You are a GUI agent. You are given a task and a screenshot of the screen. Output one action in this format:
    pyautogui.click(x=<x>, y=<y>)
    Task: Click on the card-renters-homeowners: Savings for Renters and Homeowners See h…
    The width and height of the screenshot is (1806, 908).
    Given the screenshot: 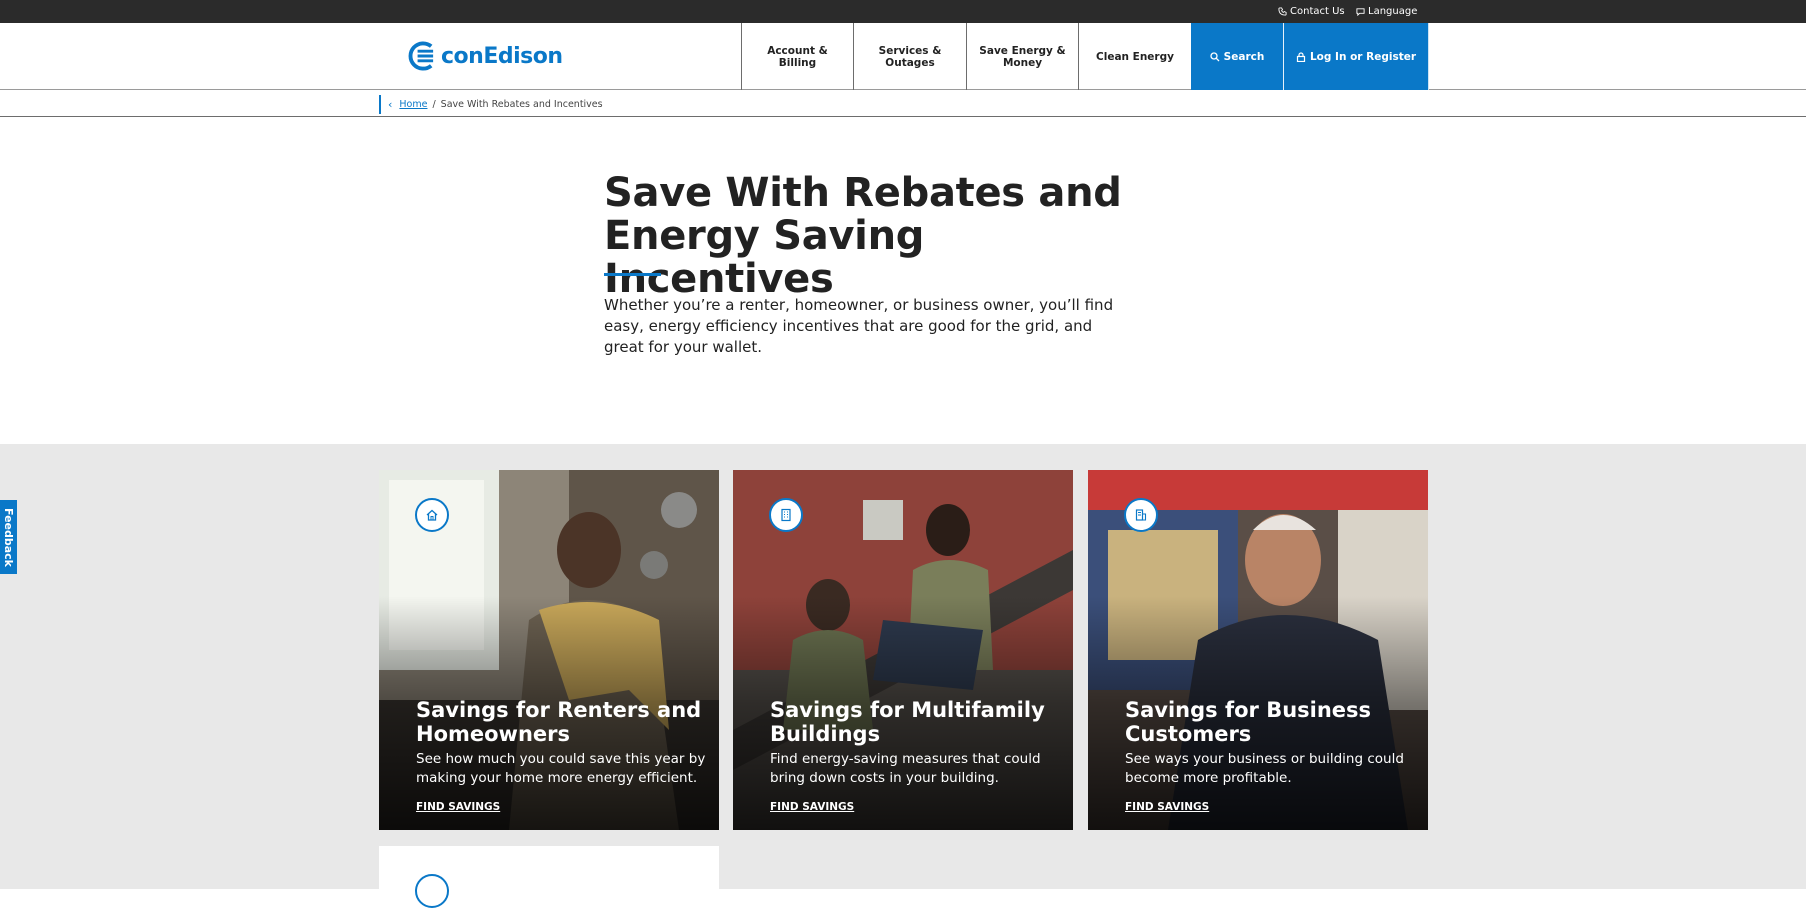 What is the action you would take?
    pyautogui.click(x=549, y=650)
    